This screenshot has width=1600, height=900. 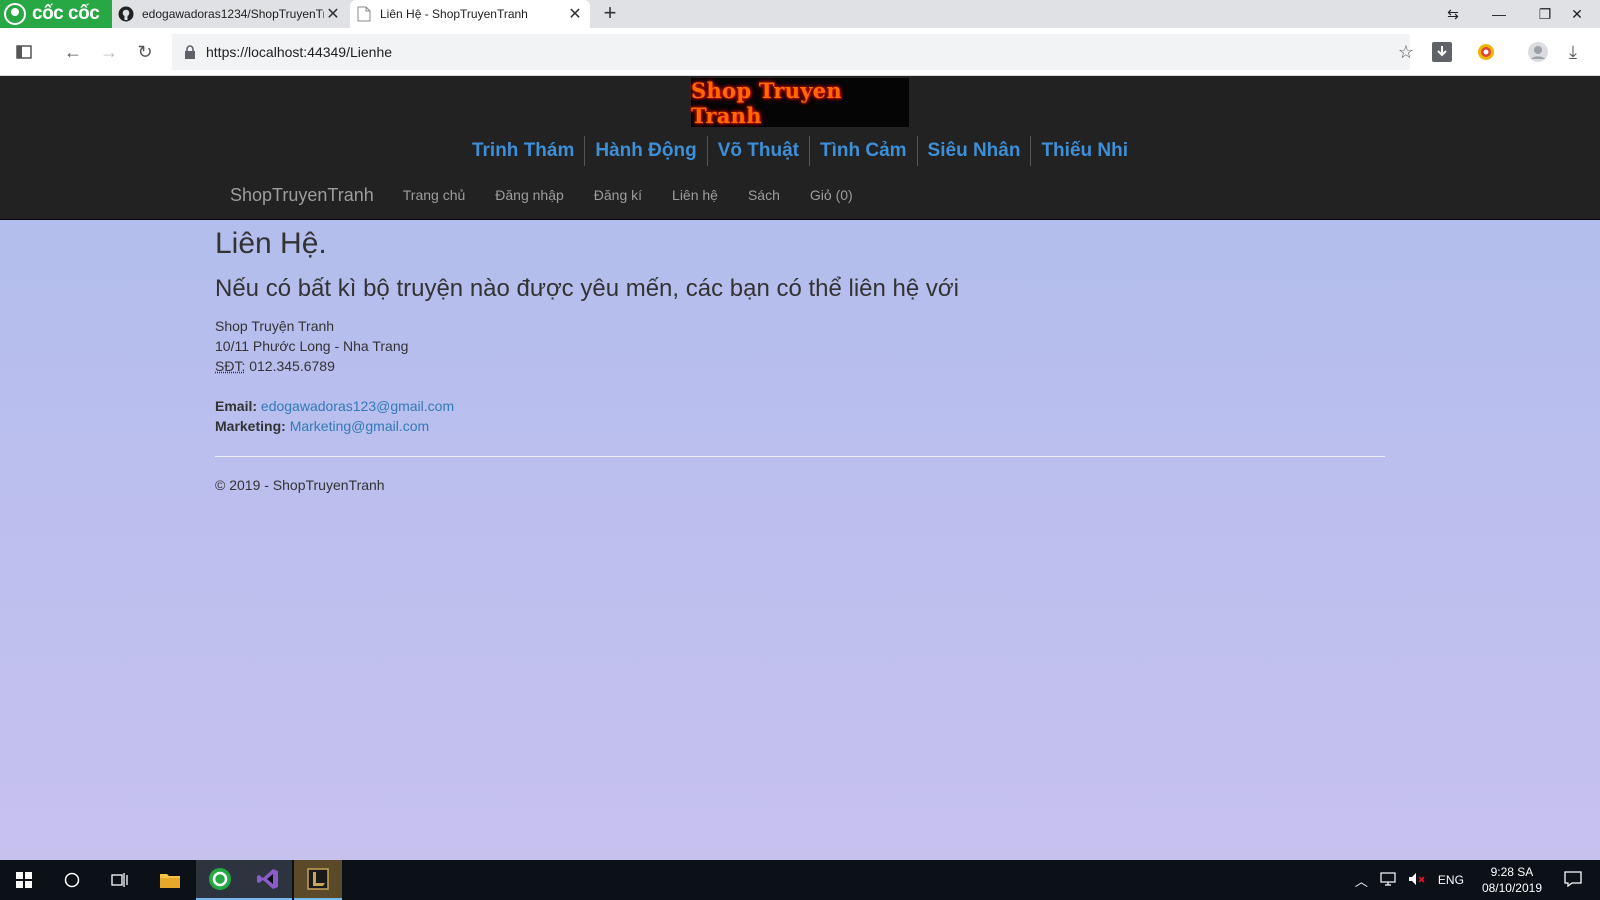 What do you see at coordinates (1451, 880) in the screenshot?
I see `input-language: ENG` at bounding box center [1451, 880].